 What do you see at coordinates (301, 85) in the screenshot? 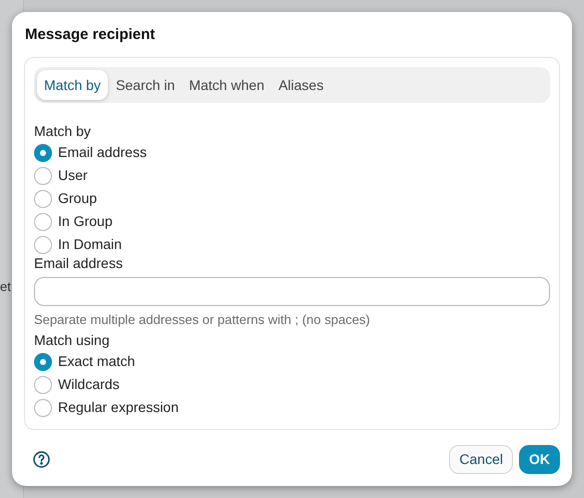
I see `tab: Aliases` at bounding box center [301, 85].